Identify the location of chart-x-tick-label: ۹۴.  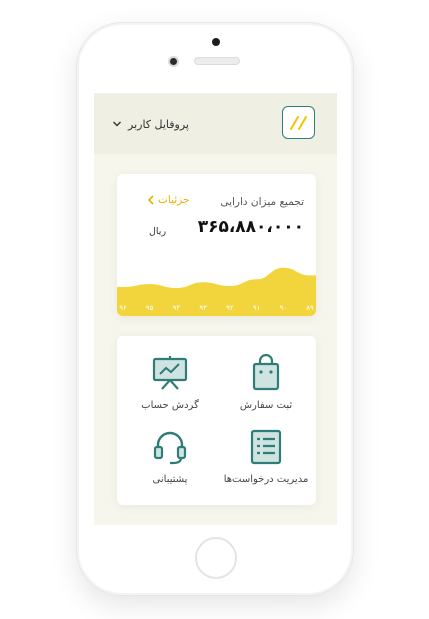
(177, 308).